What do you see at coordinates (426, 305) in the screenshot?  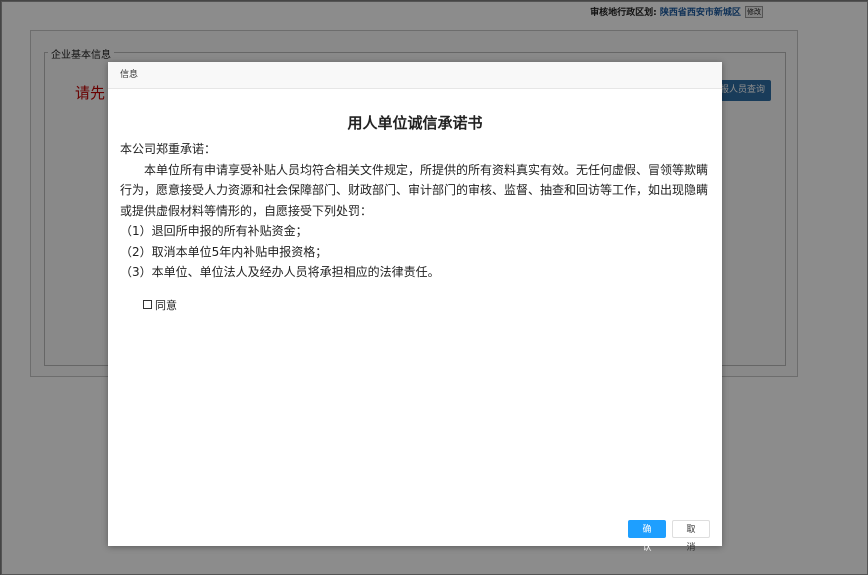 I see `agree-checkbox-row: 同意` at bounding box center [426, 305].